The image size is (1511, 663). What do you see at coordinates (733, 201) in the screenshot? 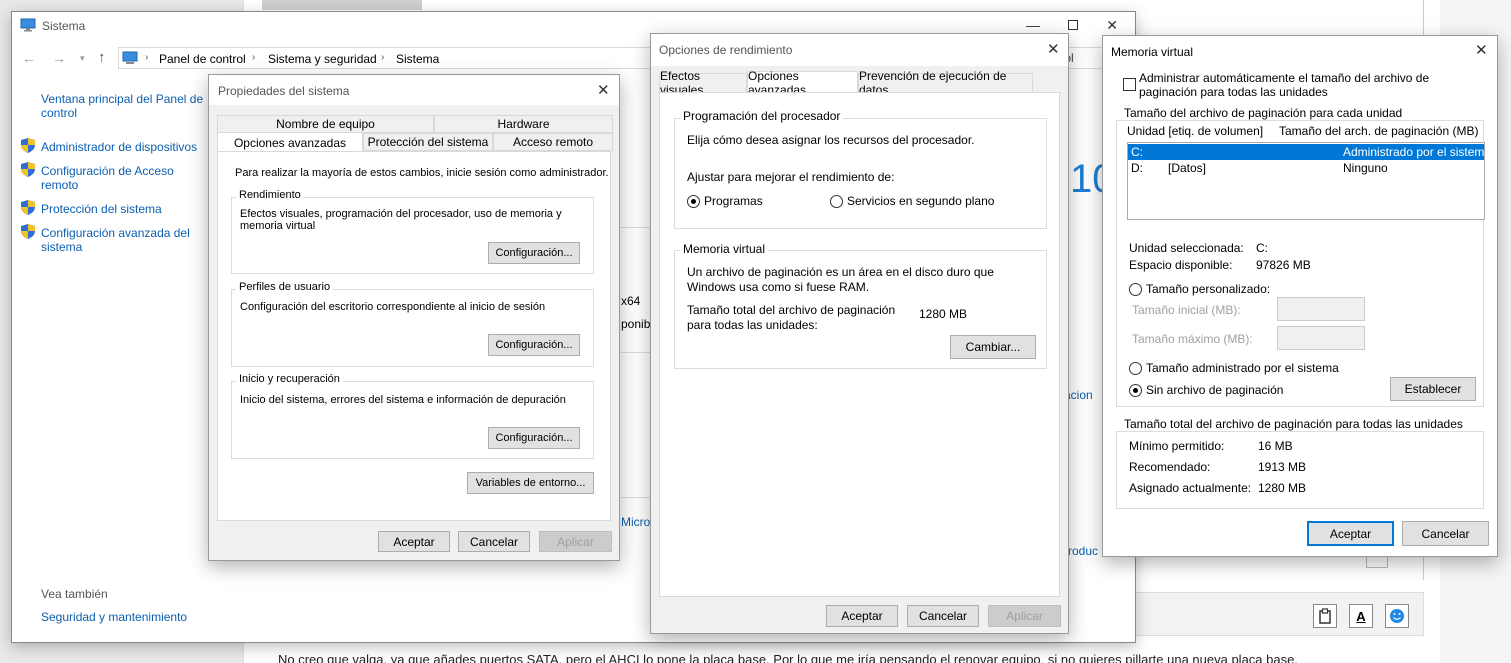
I see `programas-label: Programas` at bounding box center [733, 201].